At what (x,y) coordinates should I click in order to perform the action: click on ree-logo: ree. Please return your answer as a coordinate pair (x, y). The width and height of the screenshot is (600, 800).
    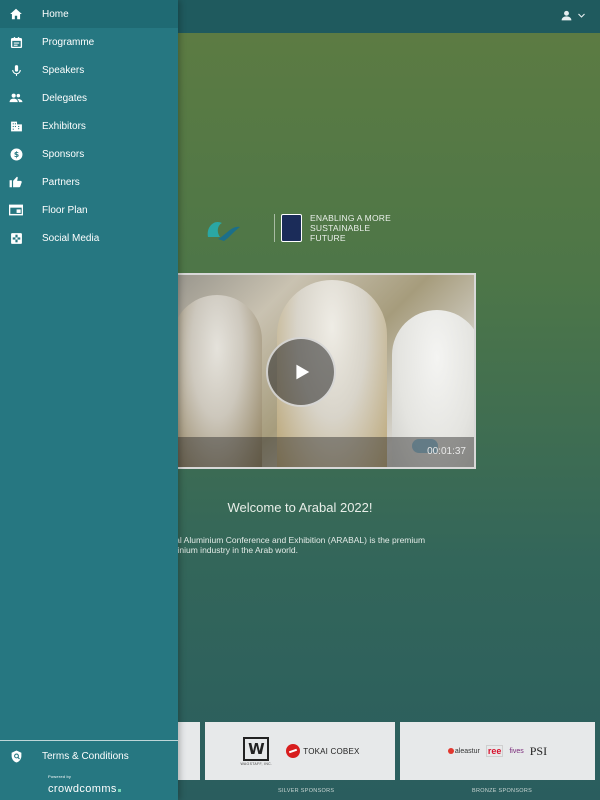
    Looking at the image, I should click on (494, 751).